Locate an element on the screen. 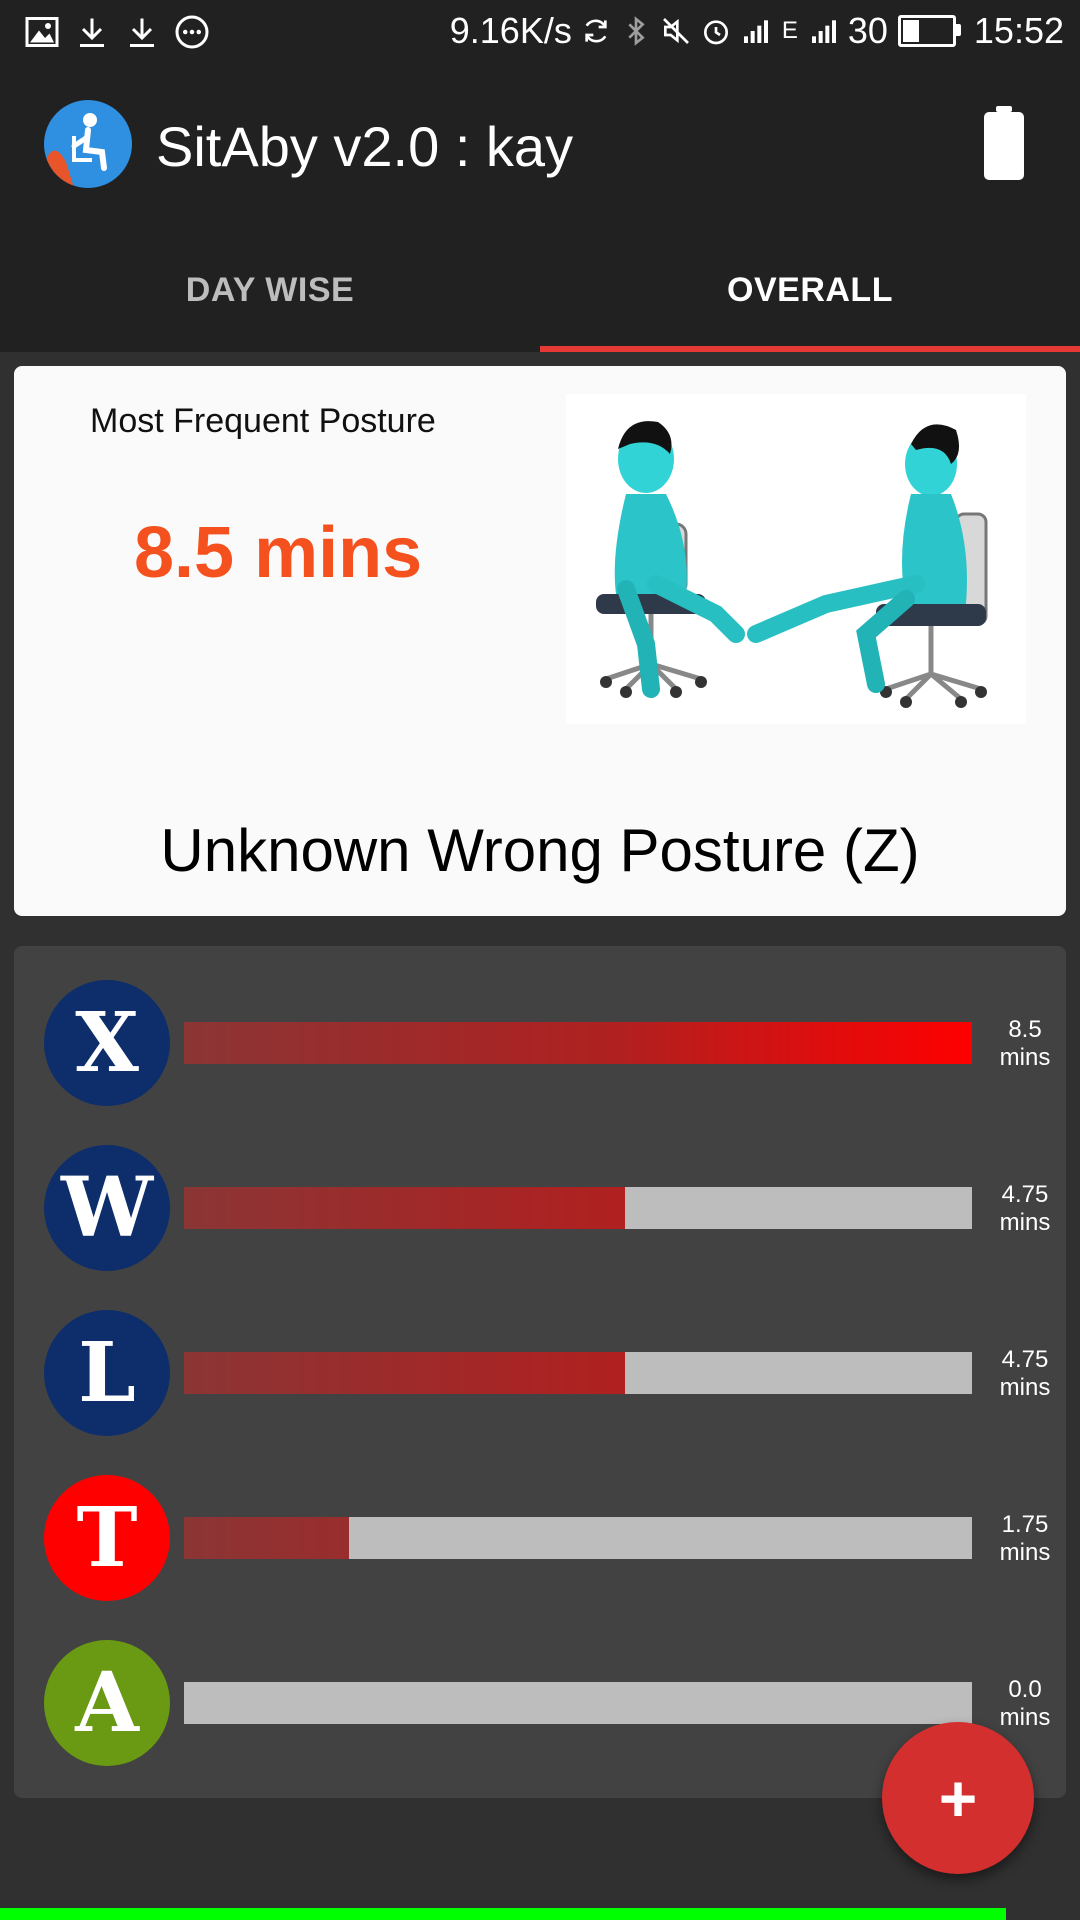 This screenshot has width=1080, height=1920. posture-duration: 1.75 mins is located at coordinates (1025, 1539).